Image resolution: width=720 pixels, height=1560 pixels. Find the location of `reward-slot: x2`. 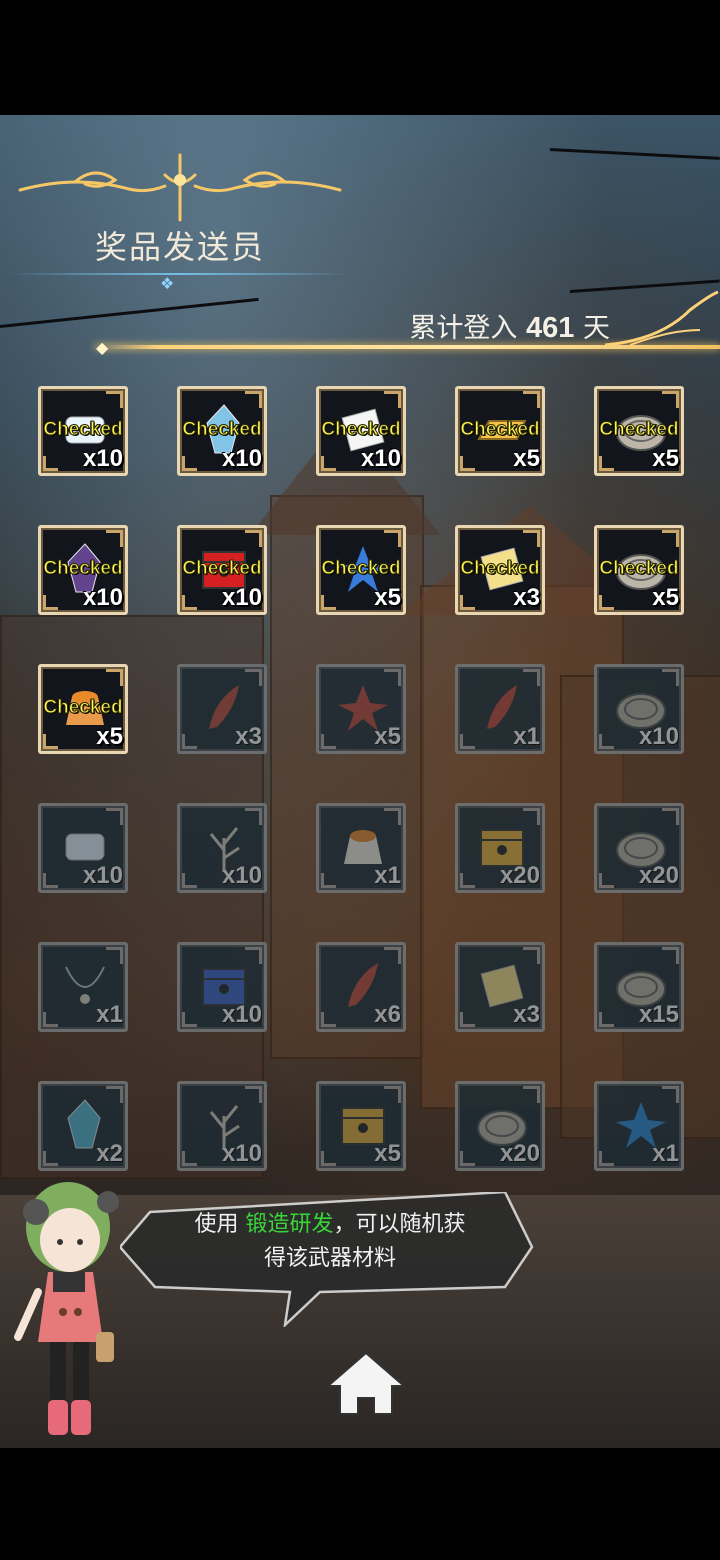

reward-slot: x2 is located at coordinates (83, 1126).